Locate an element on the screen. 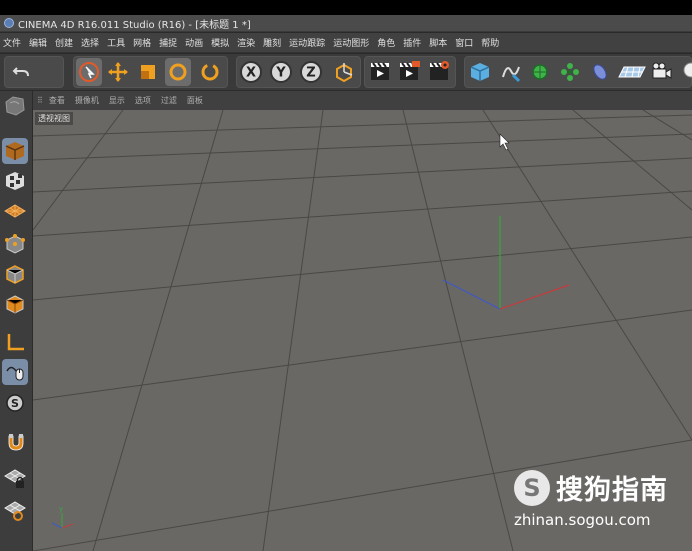  rotate-icon is located at coordinates (178, 72).